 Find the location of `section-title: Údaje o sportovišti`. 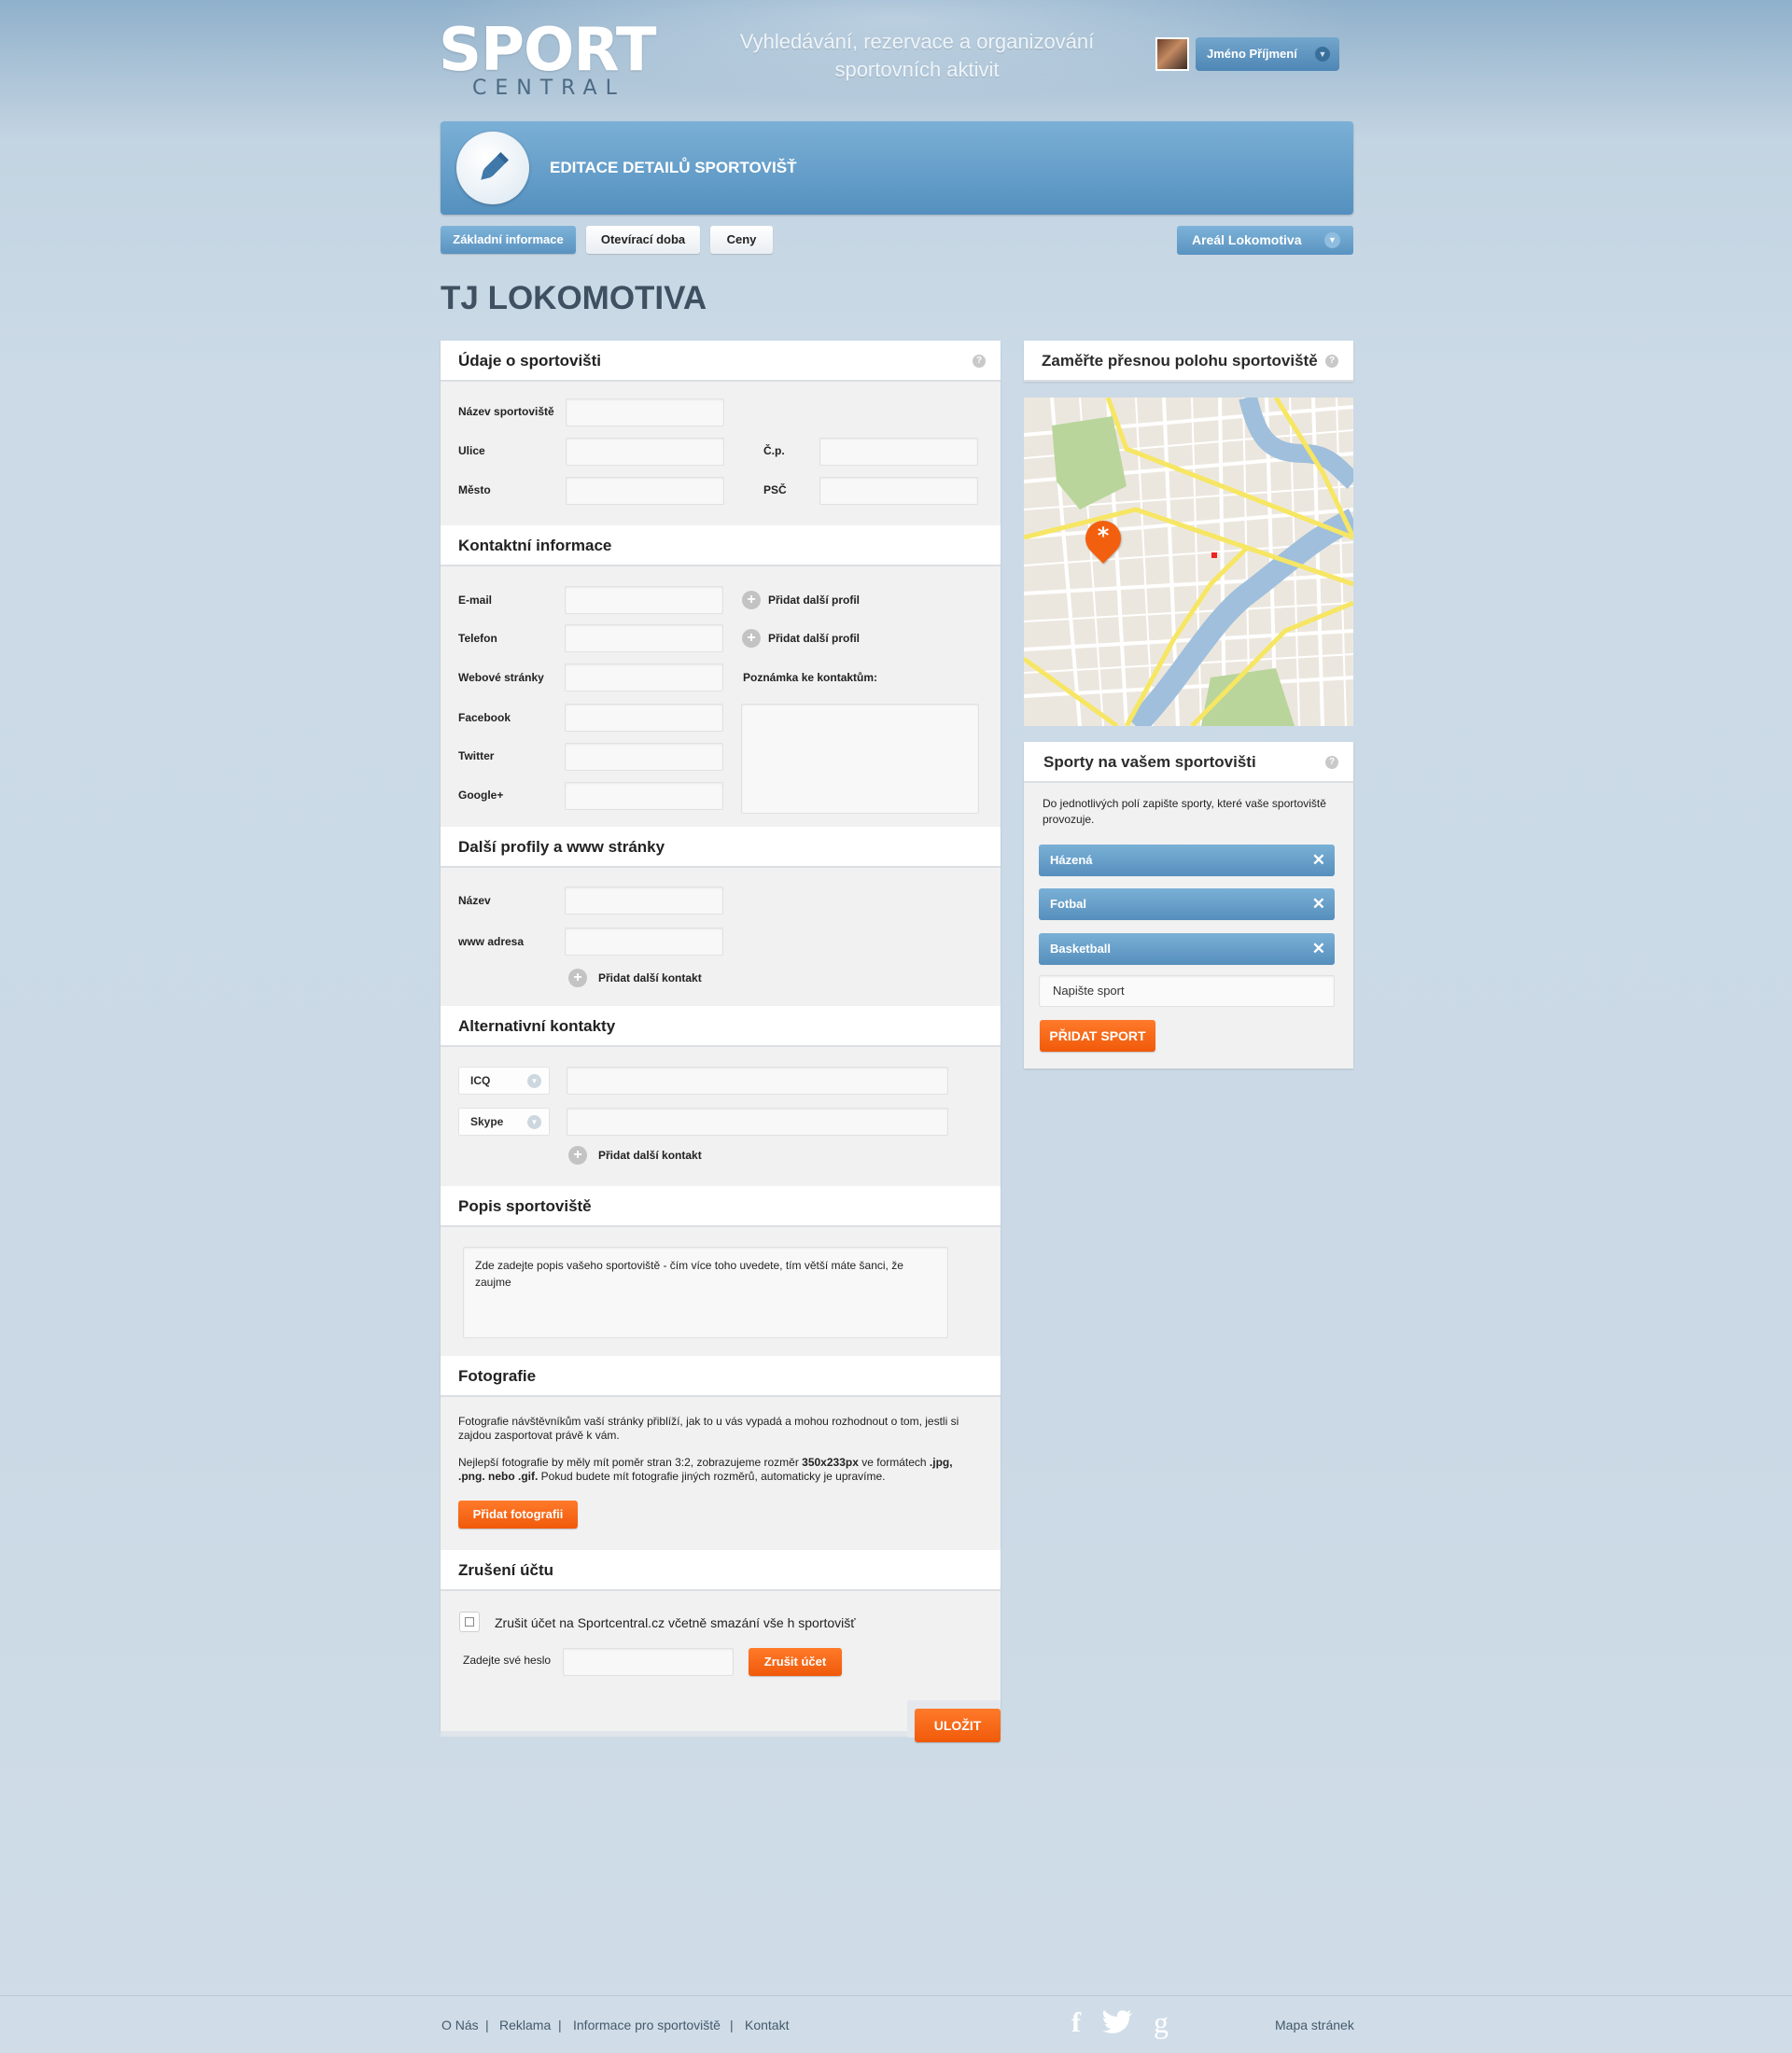

section-title: Údaje o sportovišti is located at coordinates (530, 361).